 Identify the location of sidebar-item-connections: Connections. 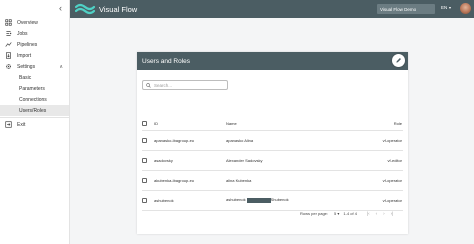
(34, 99).